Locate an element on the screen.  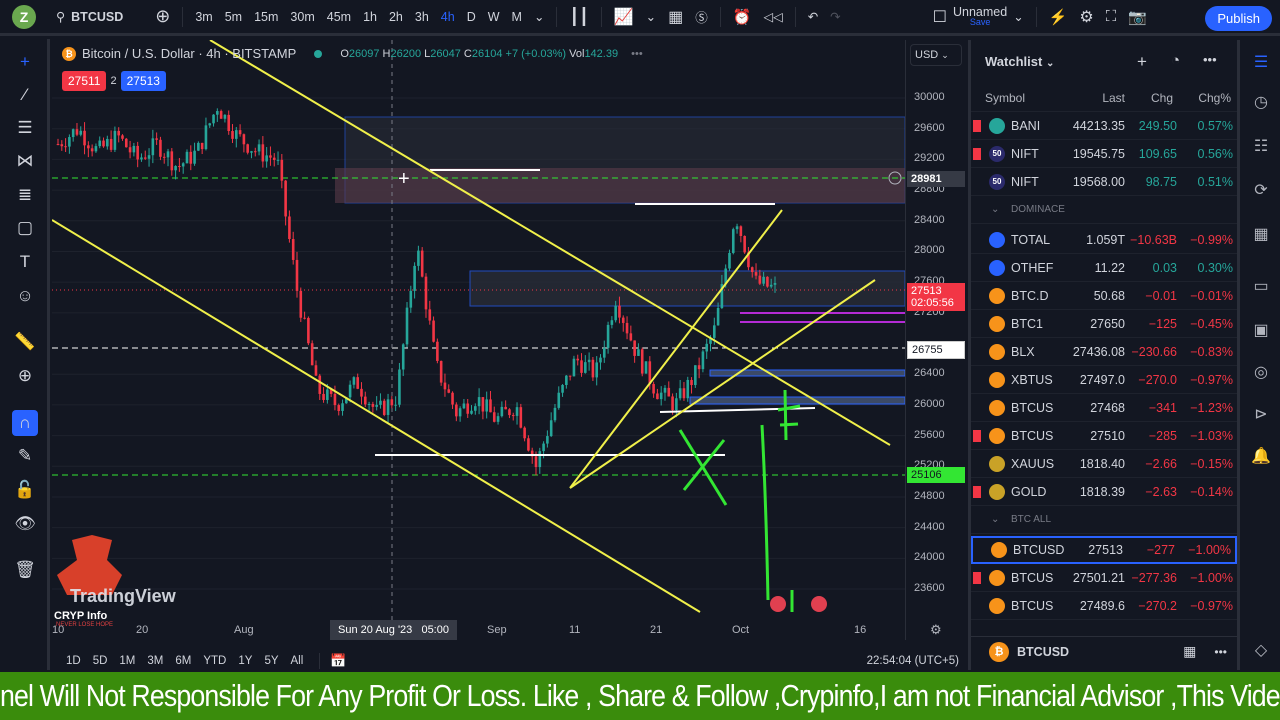
goto-date-icon: 📅 is located at coordinates (338, 661).